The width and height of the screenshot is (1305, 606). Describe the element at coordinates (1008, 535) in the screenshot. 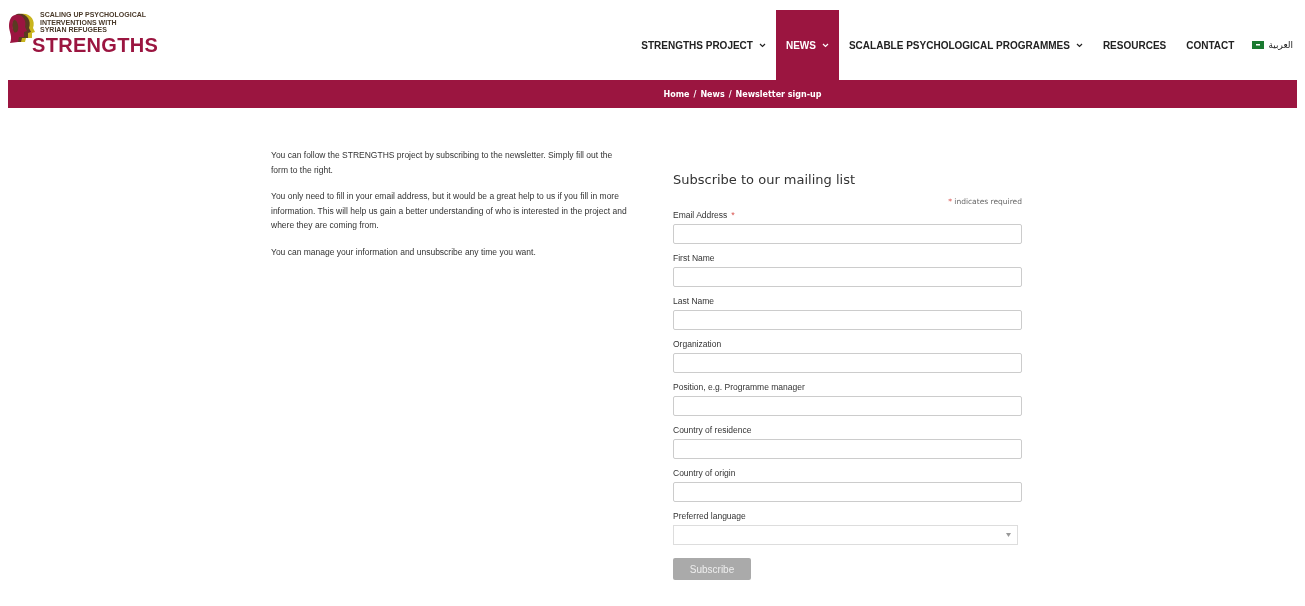

I see `dropdown-arrow-icon` at that location.